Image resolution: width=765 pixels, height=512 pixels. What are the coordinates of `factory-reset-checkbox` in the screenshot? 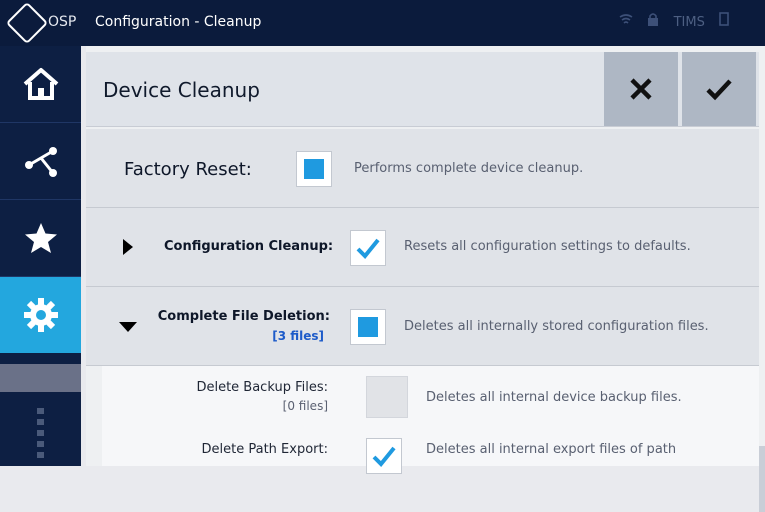 It's located at (314, 169).